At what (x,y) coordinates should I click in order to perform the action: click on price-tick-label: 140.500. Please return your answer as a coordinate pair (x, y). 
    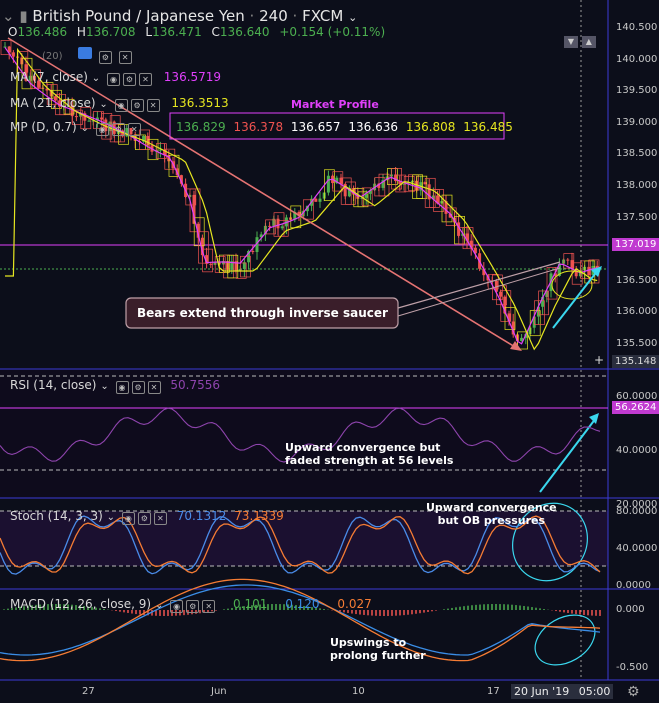
    Looking at the image, I should click on (637, 27).